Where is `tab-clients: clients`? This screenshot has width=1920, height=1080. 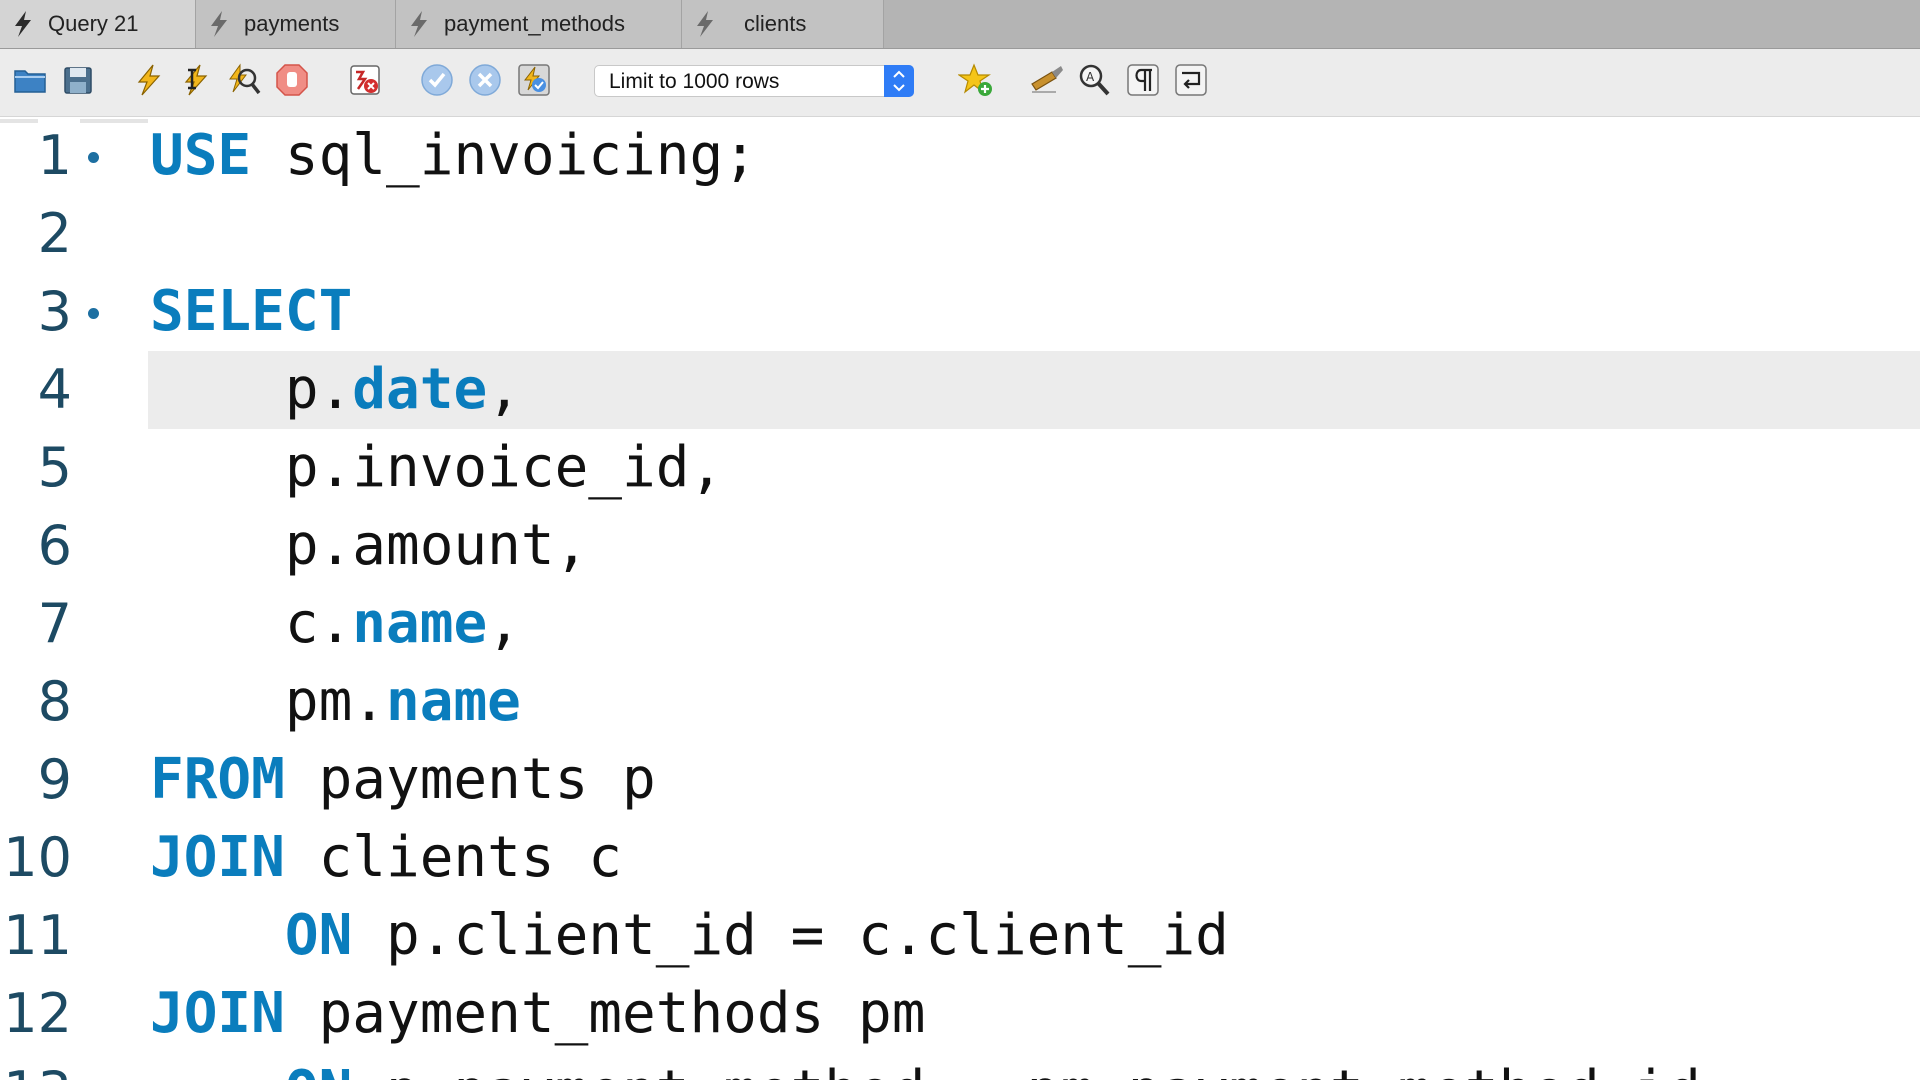
tab-clients: clients is located at coordinates (783, 24).